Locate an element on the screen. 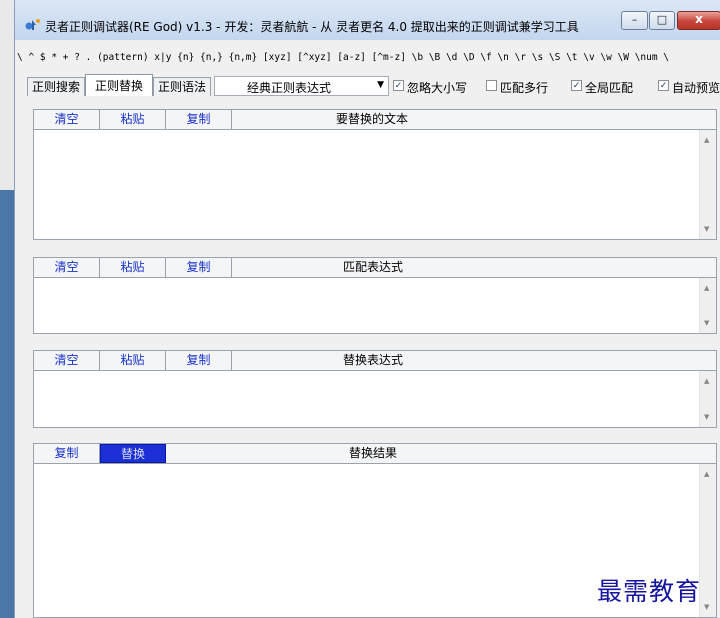 The width and height of the screenshot is (720, 618). maximize-icon: □ is located at coordinates (662, 19).